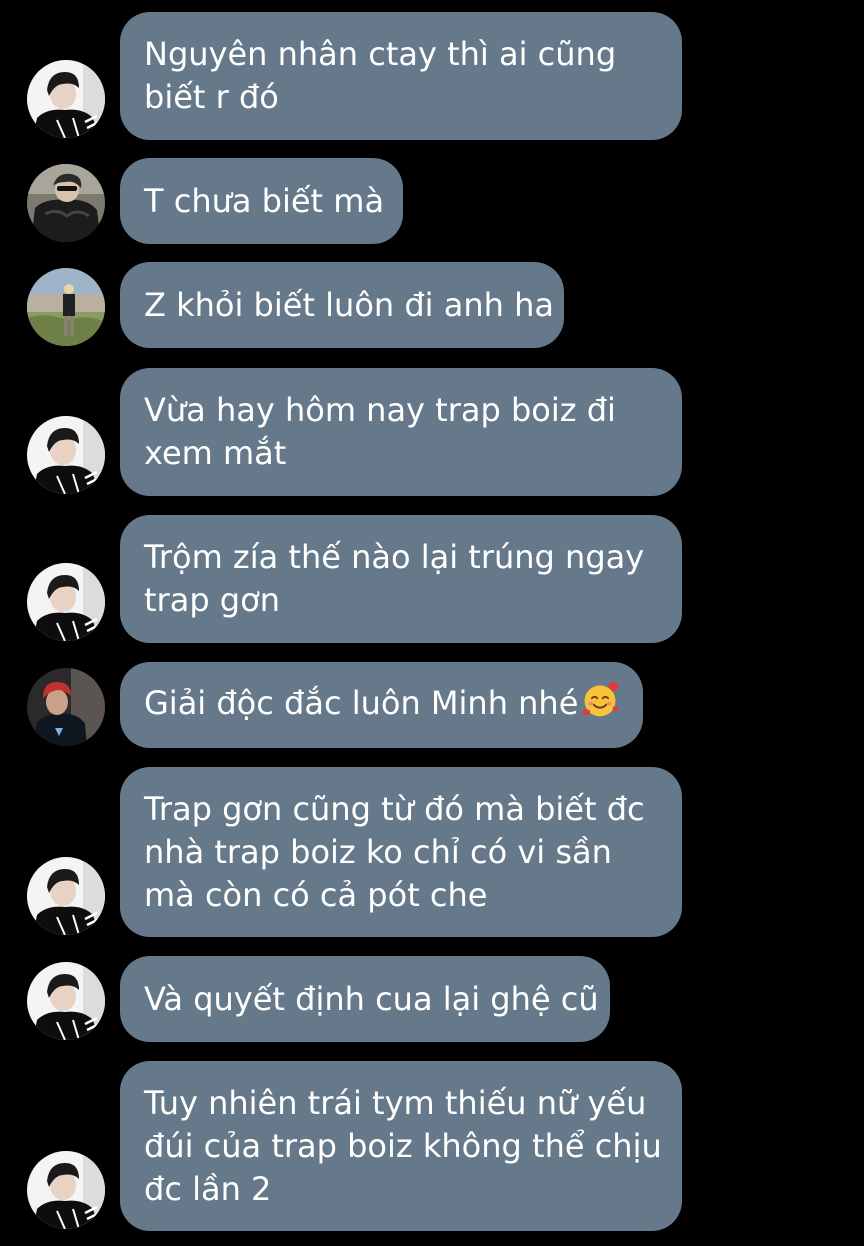  What do you see at coordinates (401, 579) in the screenshot?
I see `message-bubble: Trộm zía thế nào lại trúng ngay trap gơn` at bounding box center [401, 579].